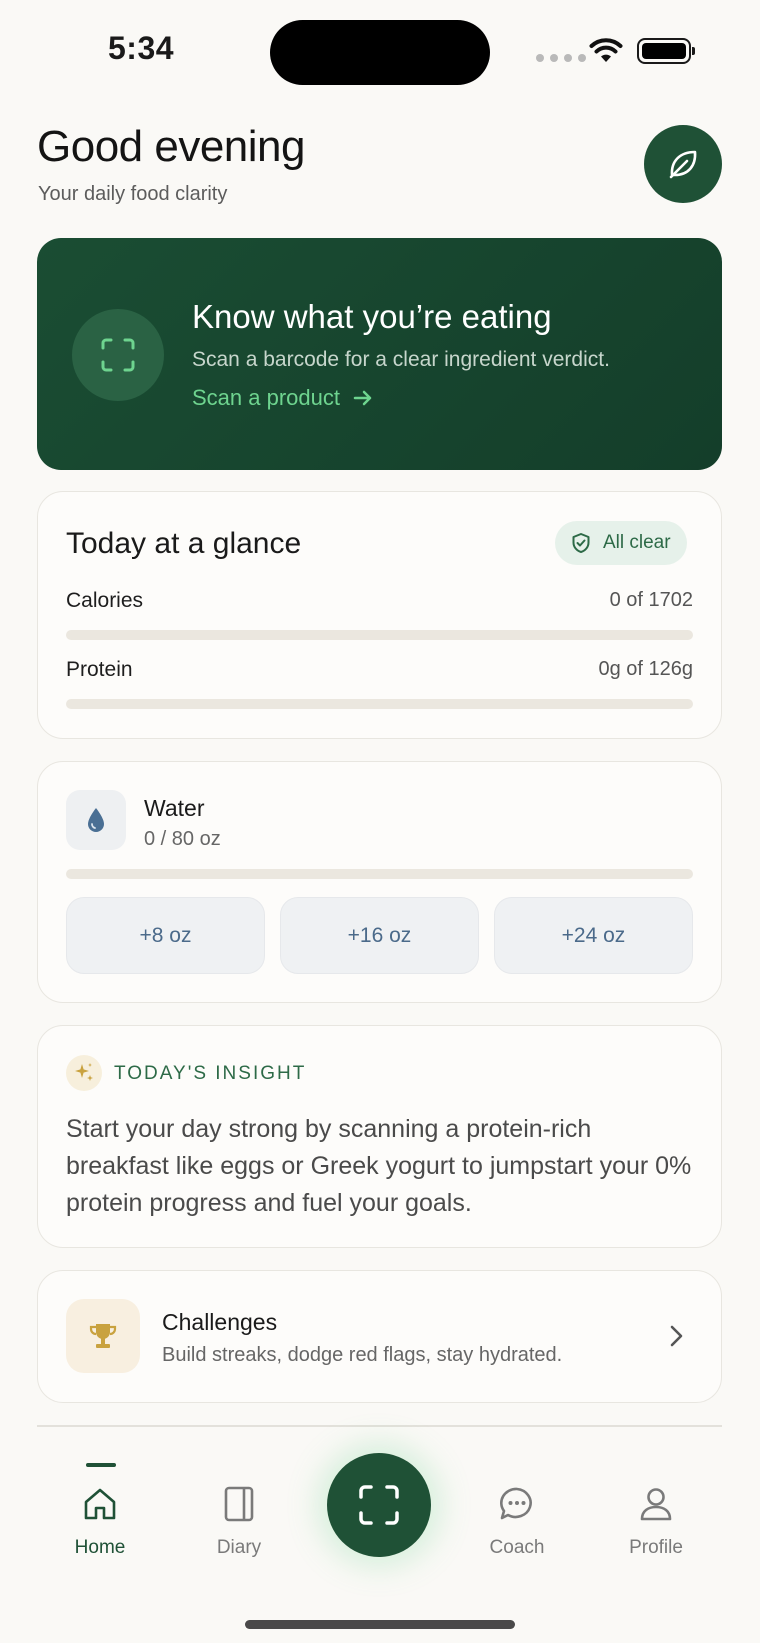 This screenshot has height=1643, width=760. Describe the element at coordinates (379, 874) in the screenshot. I see `water-progress-bar` at that location.